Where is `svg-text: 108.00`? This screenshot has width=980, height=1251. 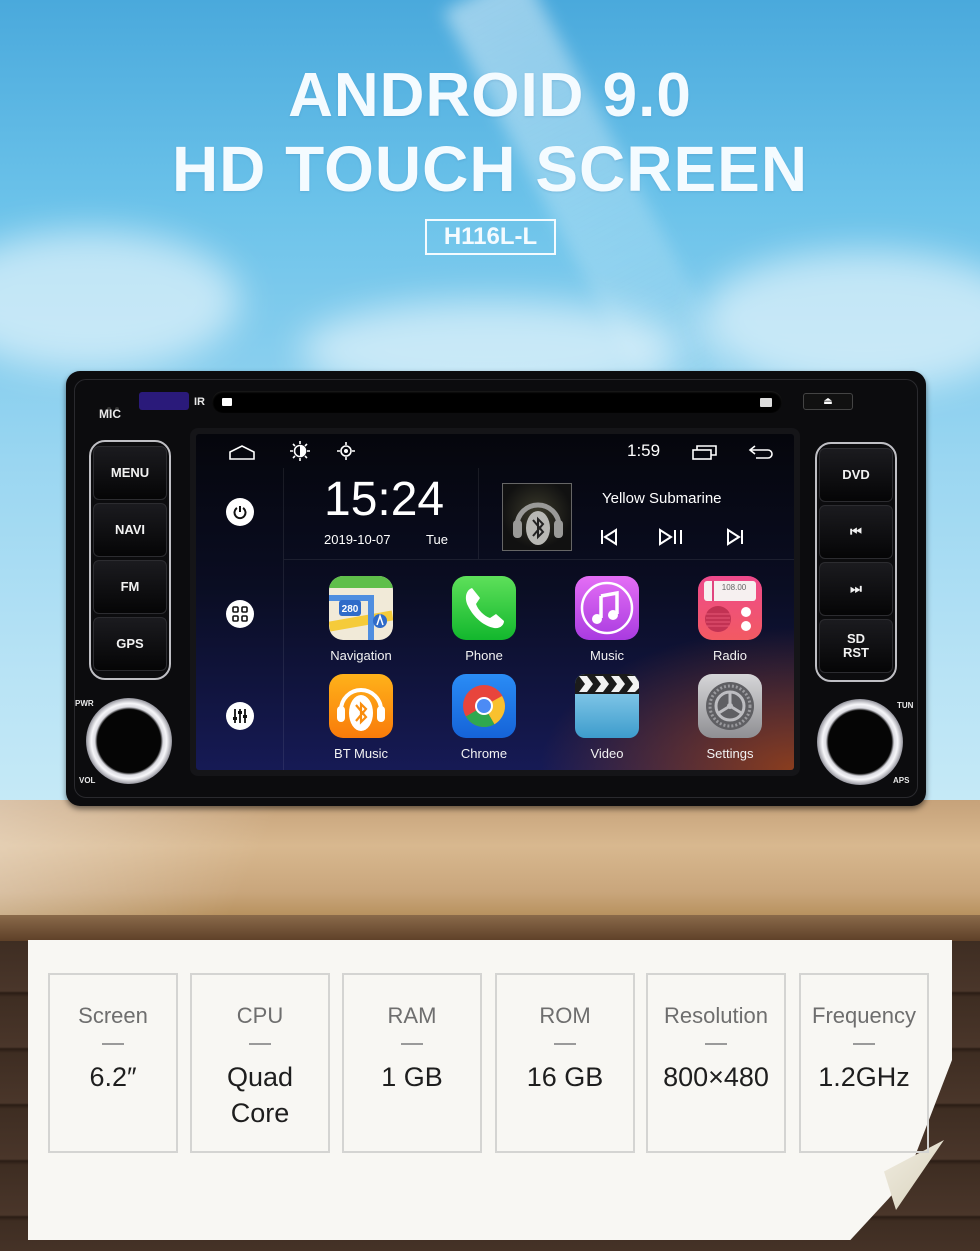 svg-text: 108.00 is located at coordinates (734, 587).